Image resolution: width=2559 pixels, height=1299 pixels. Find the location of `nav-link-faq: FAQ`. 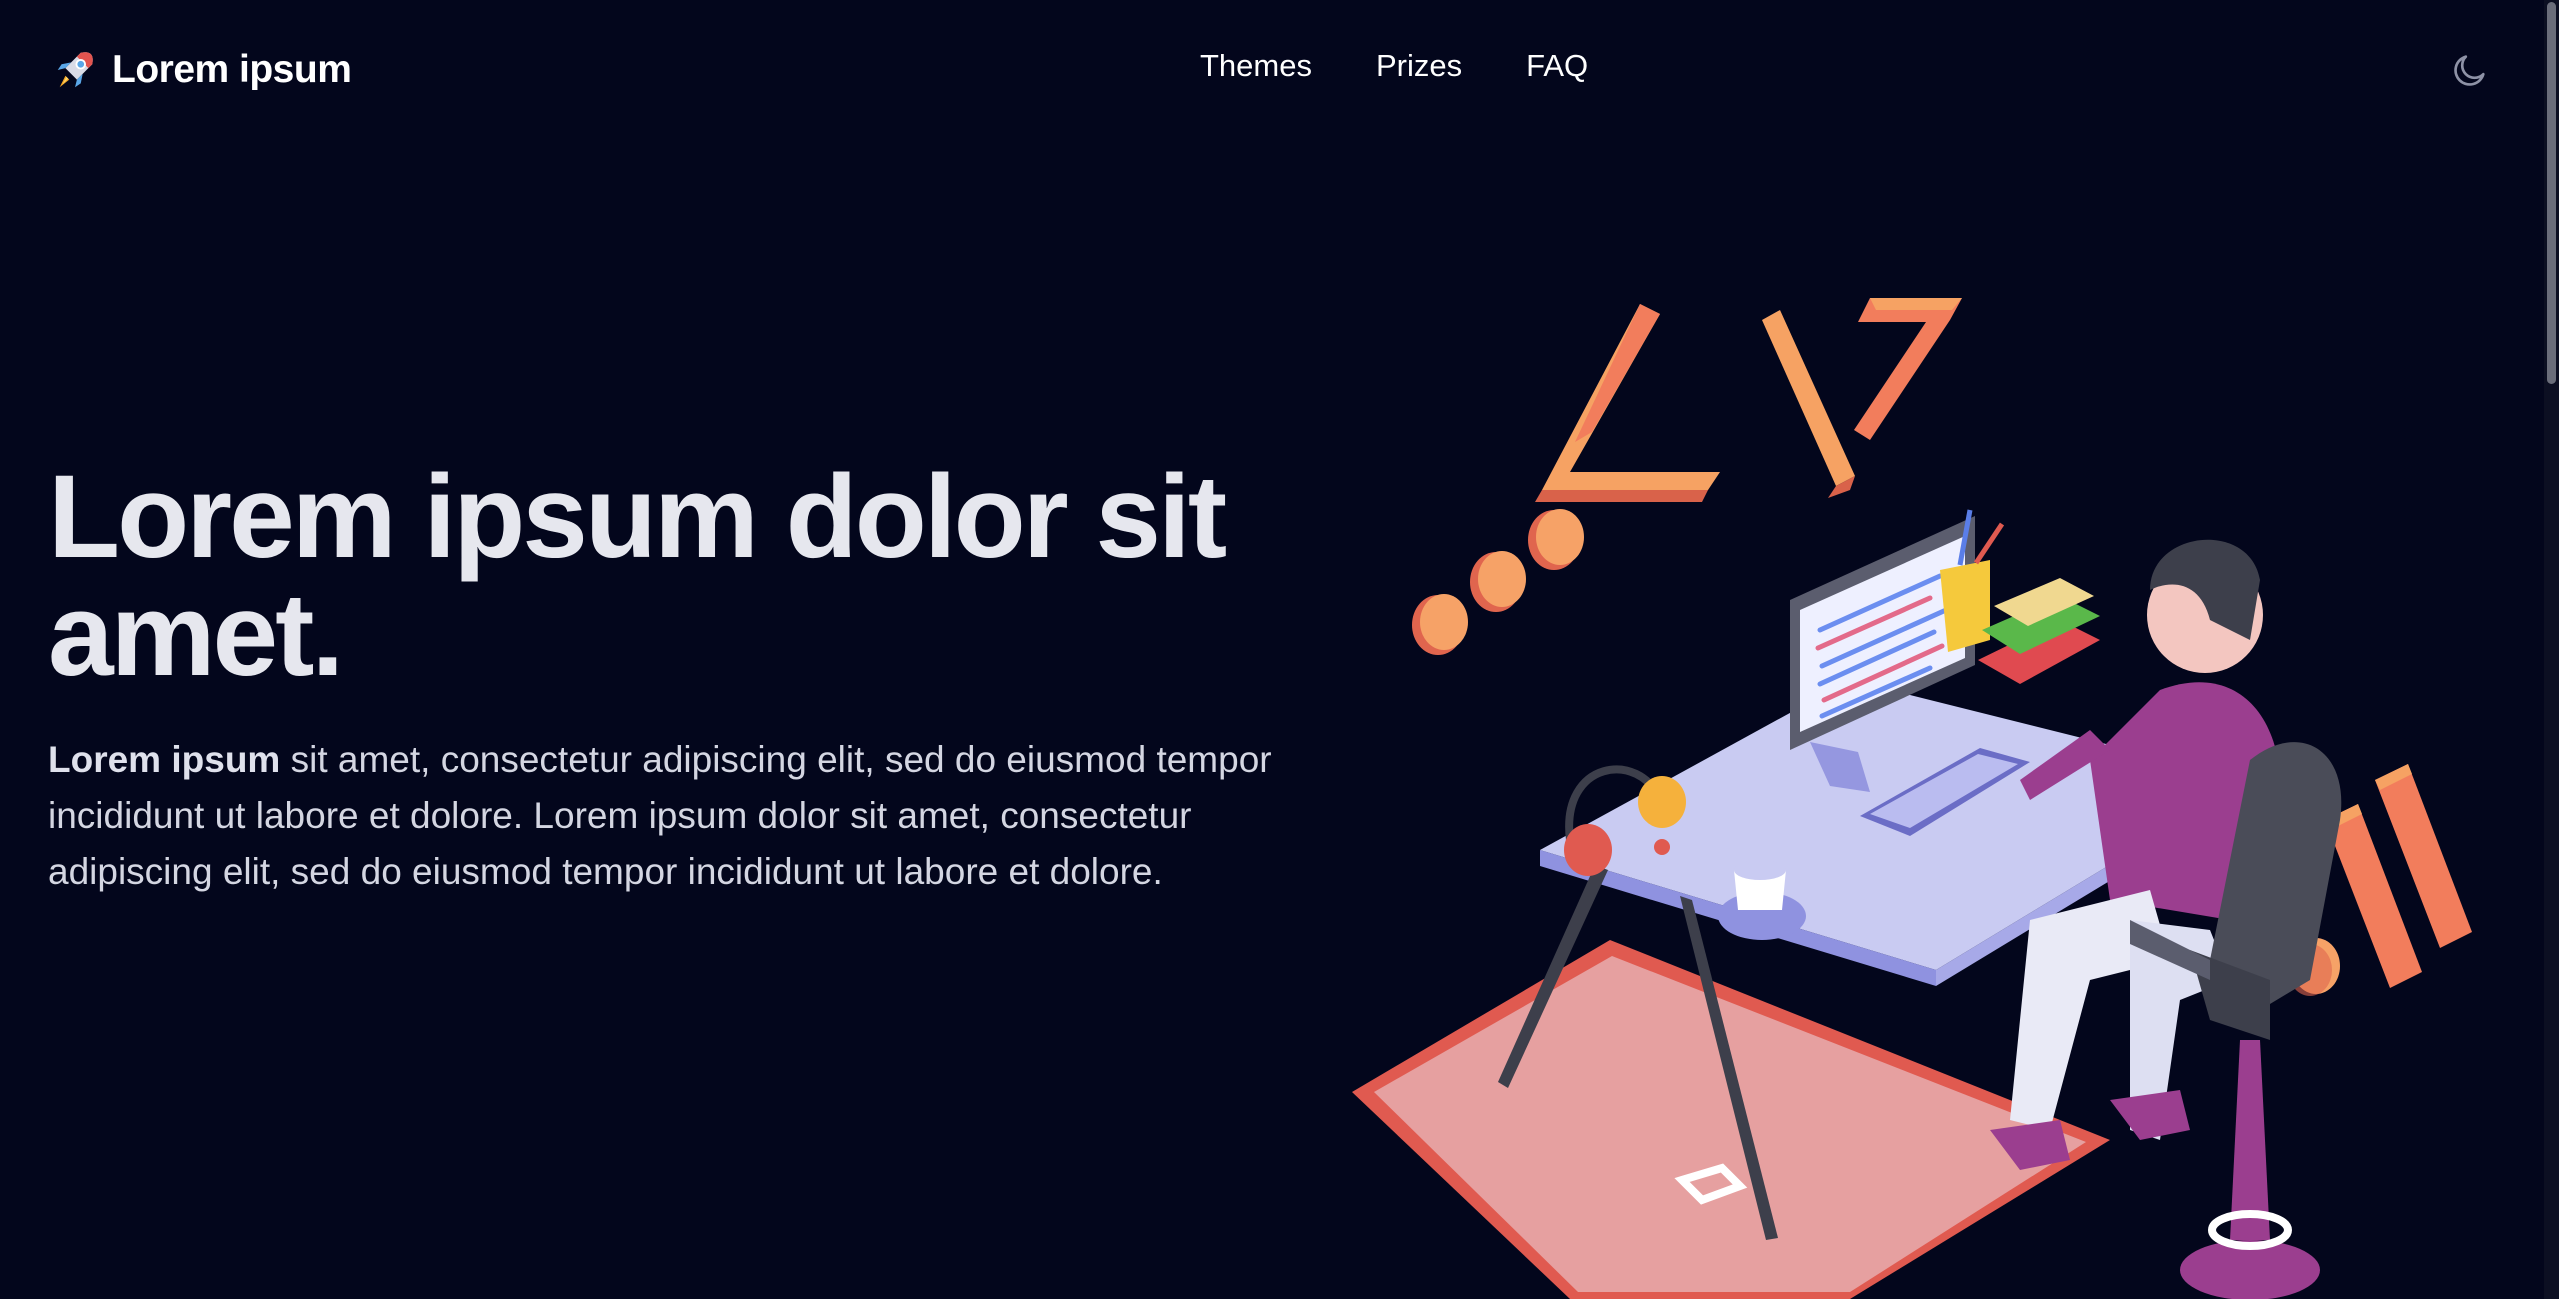

nav-link-faq: FAQ is located at coordinates (1557, 66).